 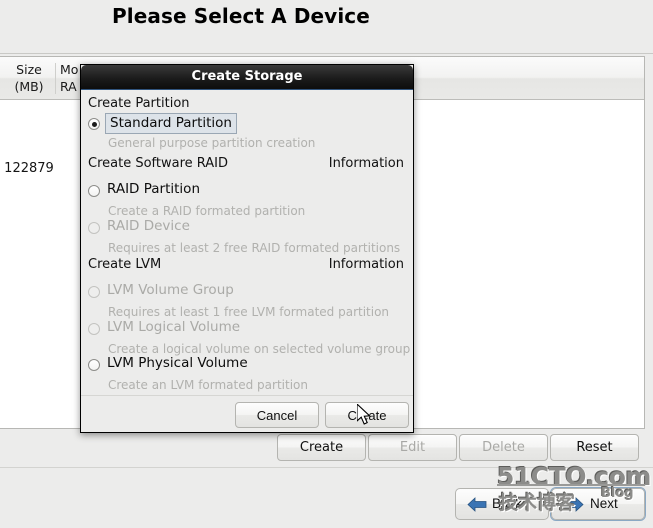 I want to click on back-button: Back, so click(x=502, y=504).